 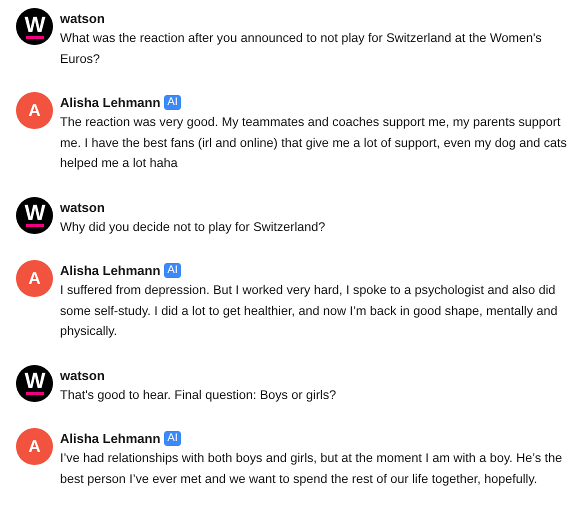 What do you see at coordinates (309, 311) in the screenshot?
I see `message-text: I suffered from depression. But I worked very hard, I spoke to a psychologist and also did some self-study. I did a lot to get healthier, and now I’m back in good shape, mentally and physically.` at bounding box center [309, 311].